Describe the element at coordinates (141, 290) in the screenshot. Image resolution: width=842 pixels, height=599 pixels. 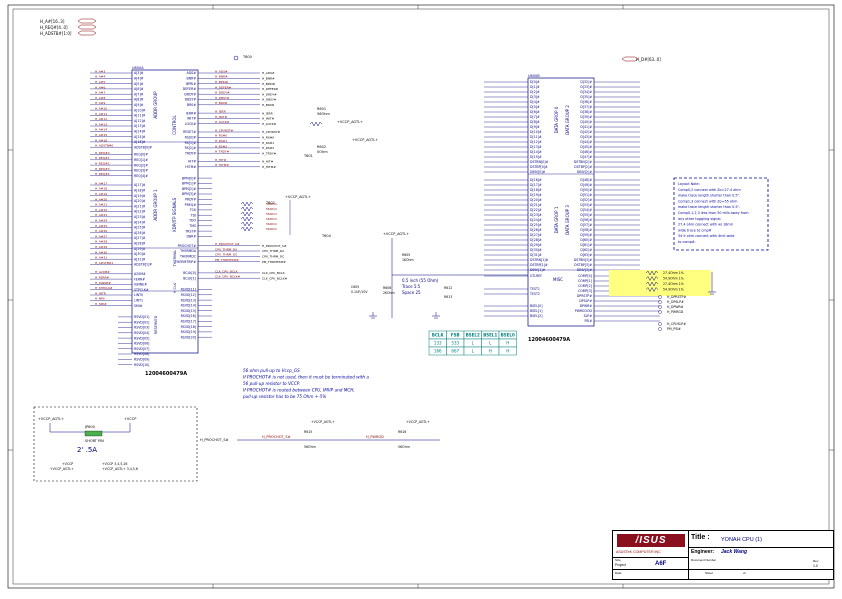
I see `cpu-a-left-pin: STPCLK#` at that location.